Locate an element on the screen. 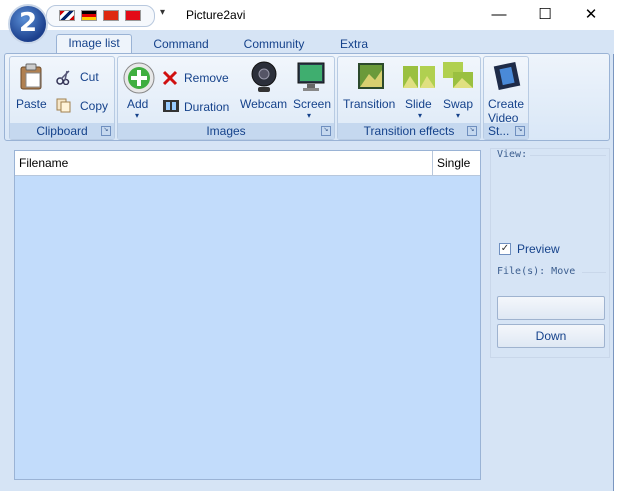  minimize-button: — is located at coordinates (499, 15).